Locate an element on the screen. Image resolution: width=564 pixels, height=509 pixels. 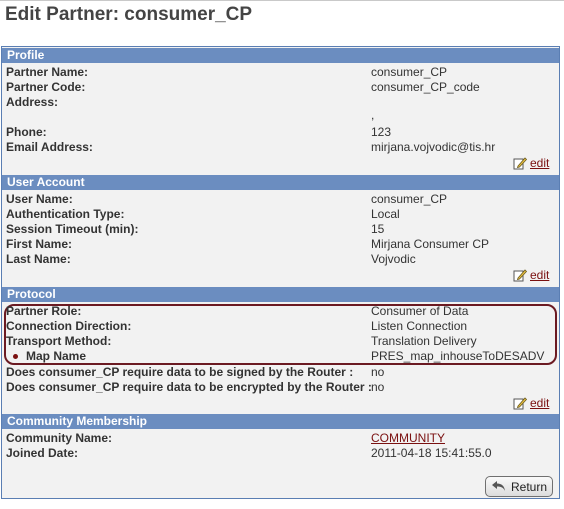
community-name-label: Community Name: is located at coordinates (59, 438).